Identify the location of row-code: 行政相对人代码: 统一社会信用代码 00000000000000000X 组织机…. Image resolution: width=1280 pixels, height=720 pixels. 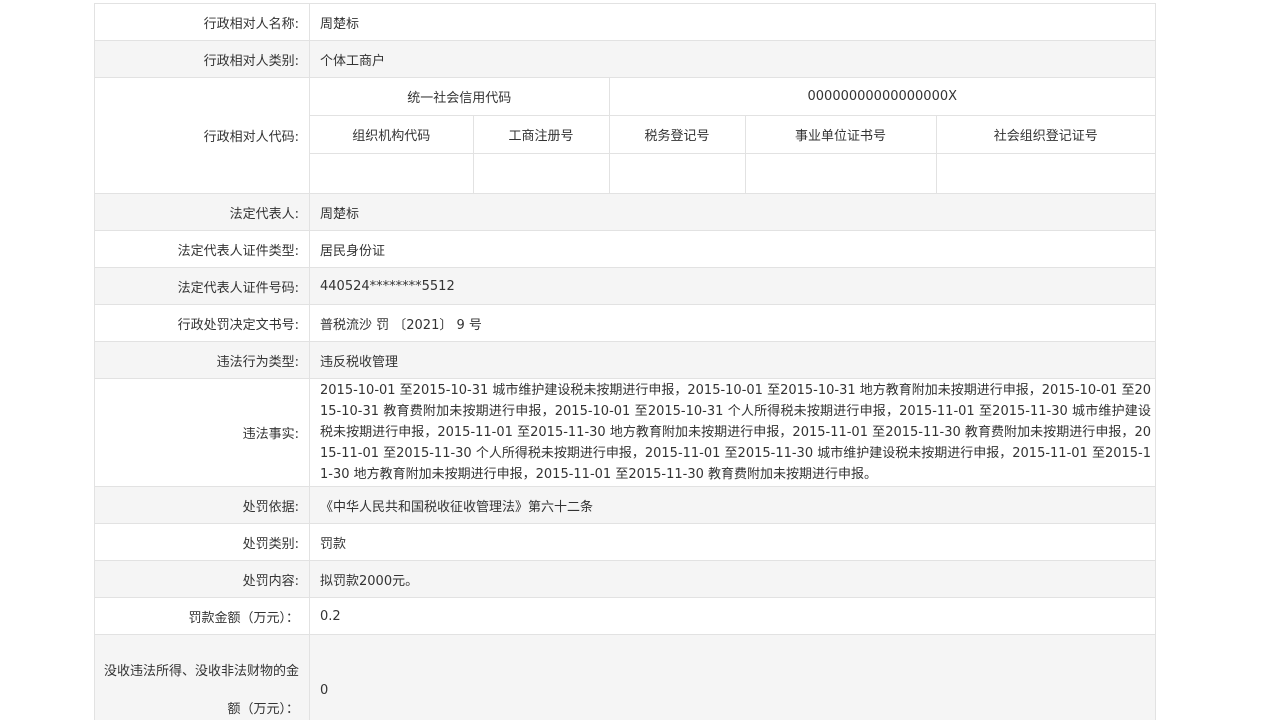
(625, 135).